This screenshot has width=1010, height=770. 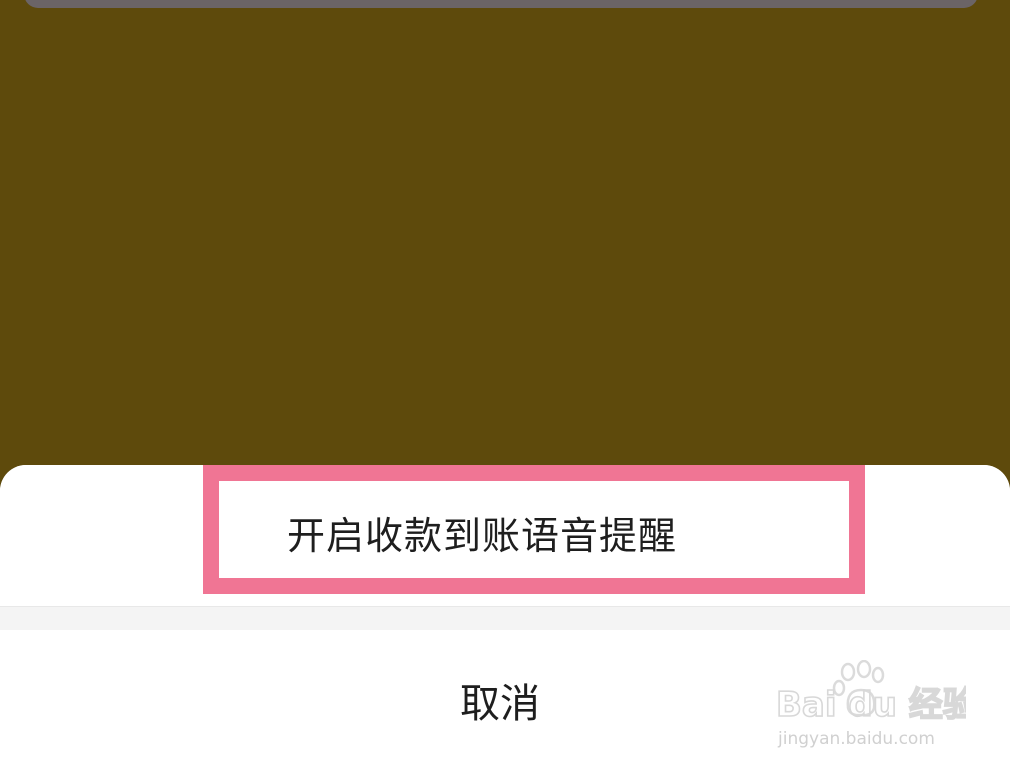 What do you see at coordinates (534, 529) in the screenshot?
I see `highlight-annotation-box` at bounding box center [534, 529].